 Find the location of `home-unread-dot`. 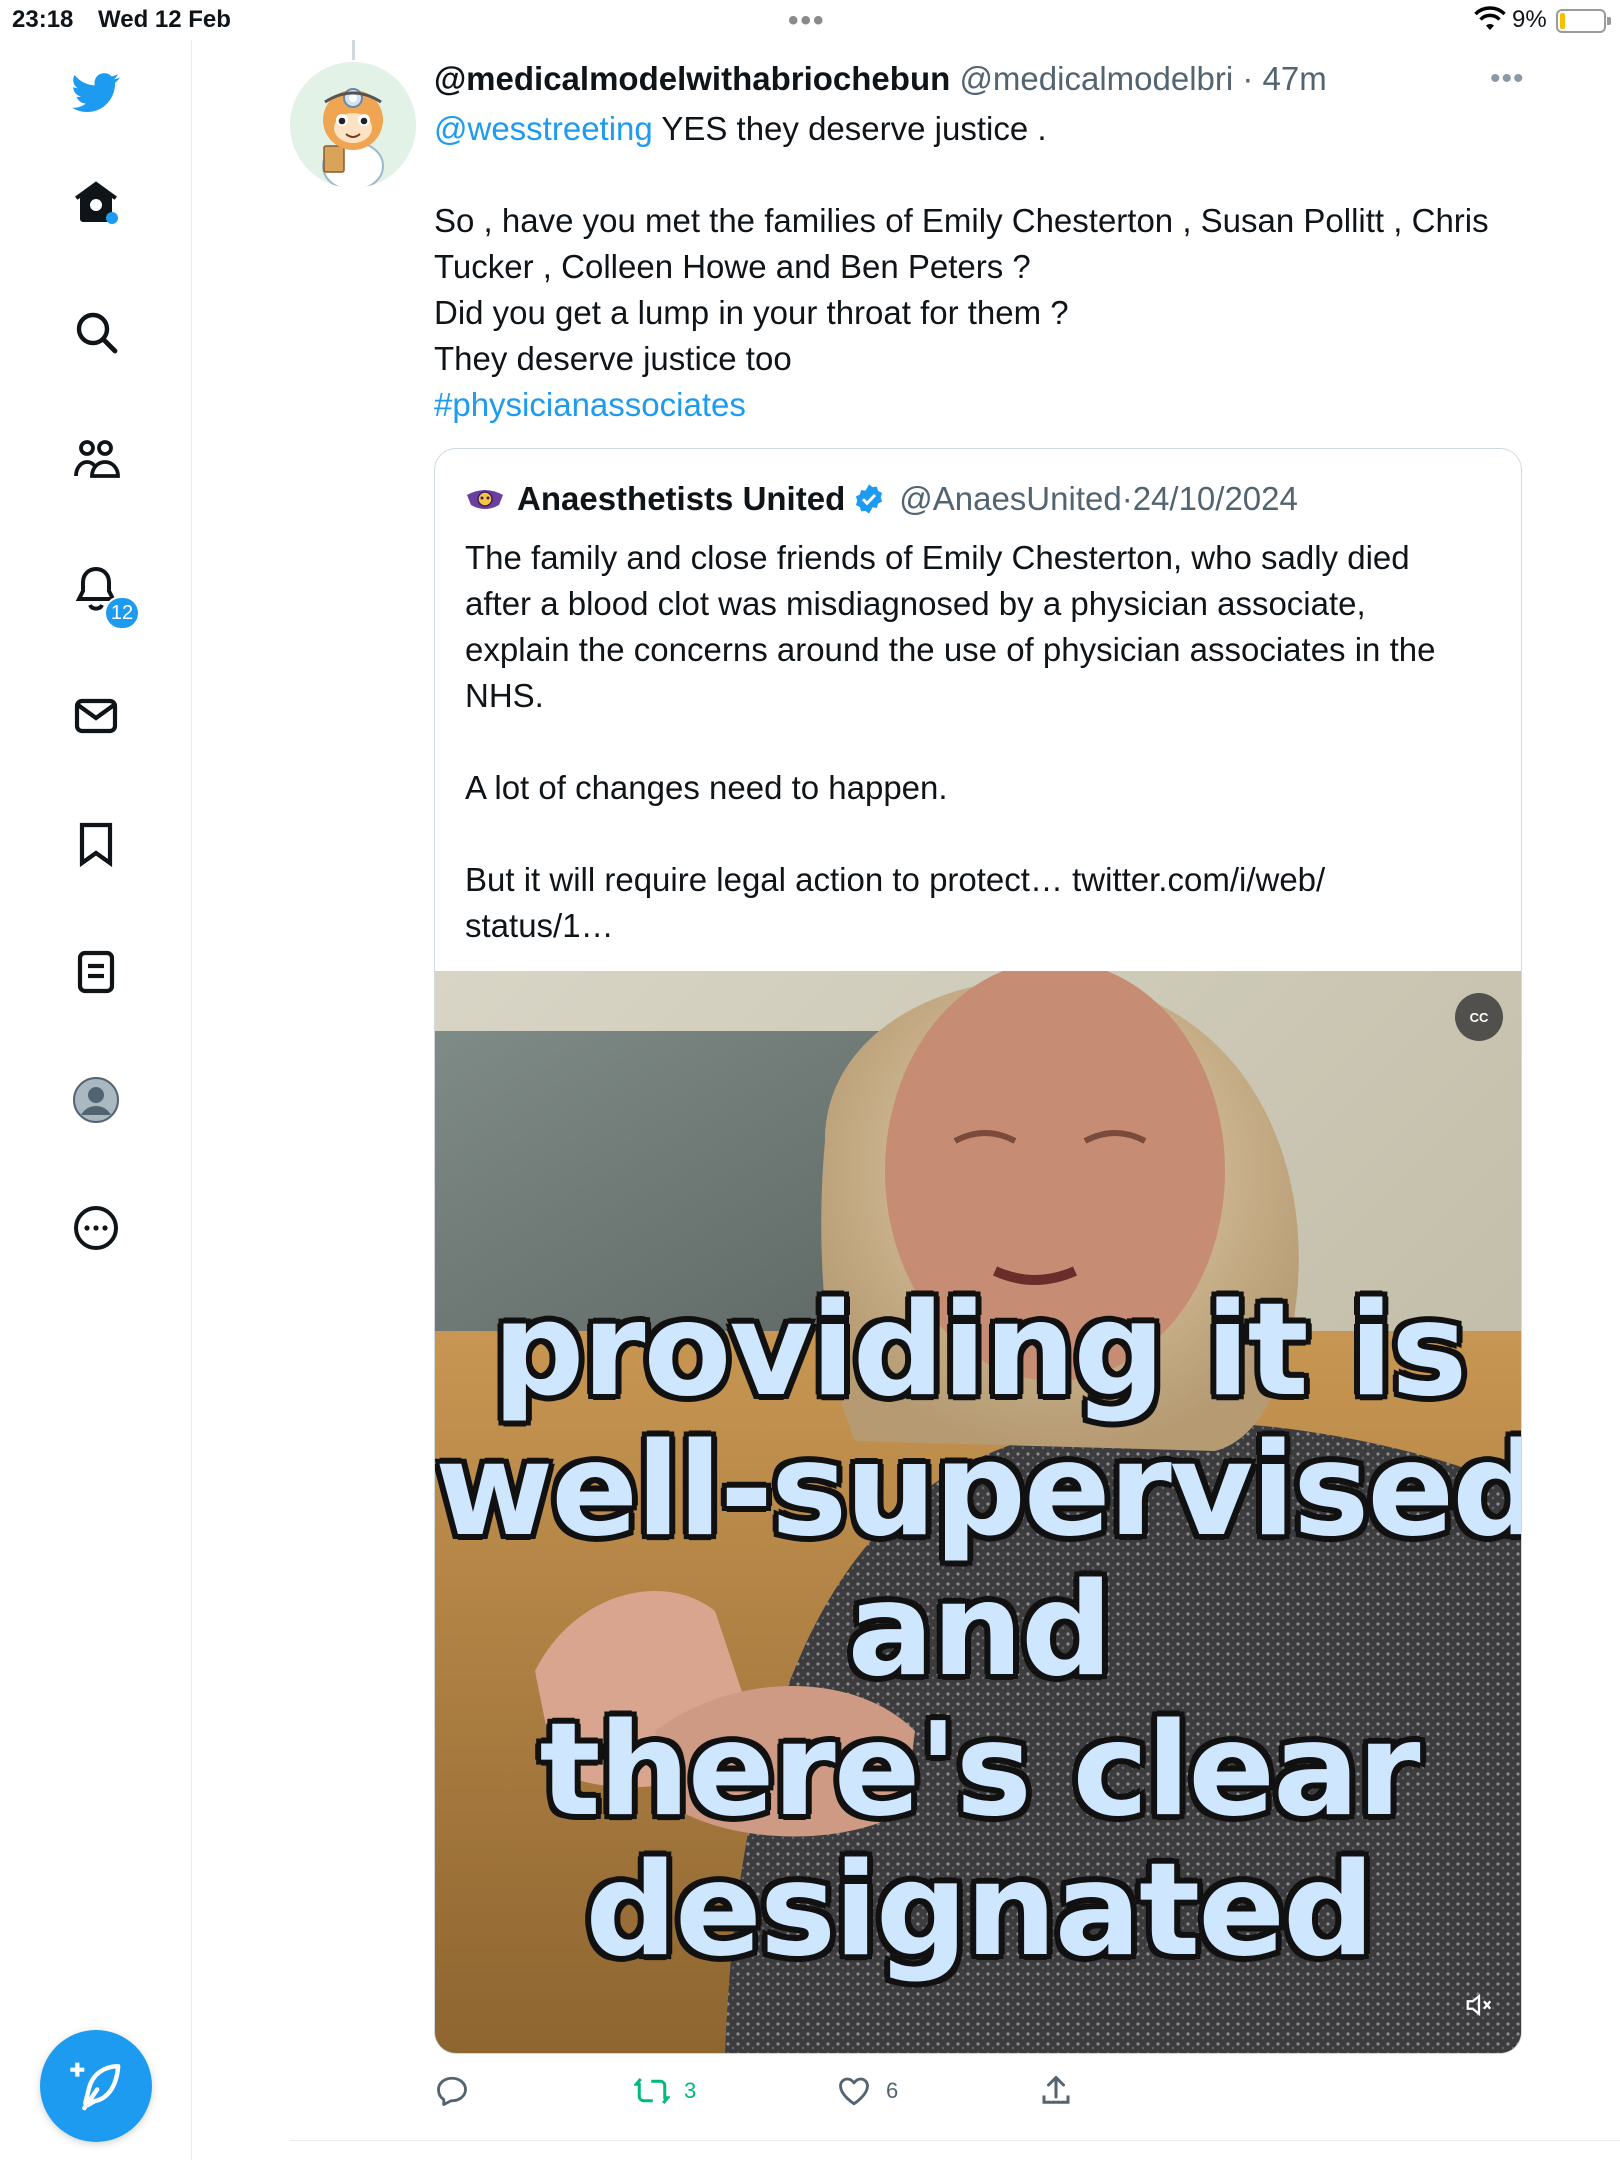

home-unread-dot is located at coordinates (112, 218).